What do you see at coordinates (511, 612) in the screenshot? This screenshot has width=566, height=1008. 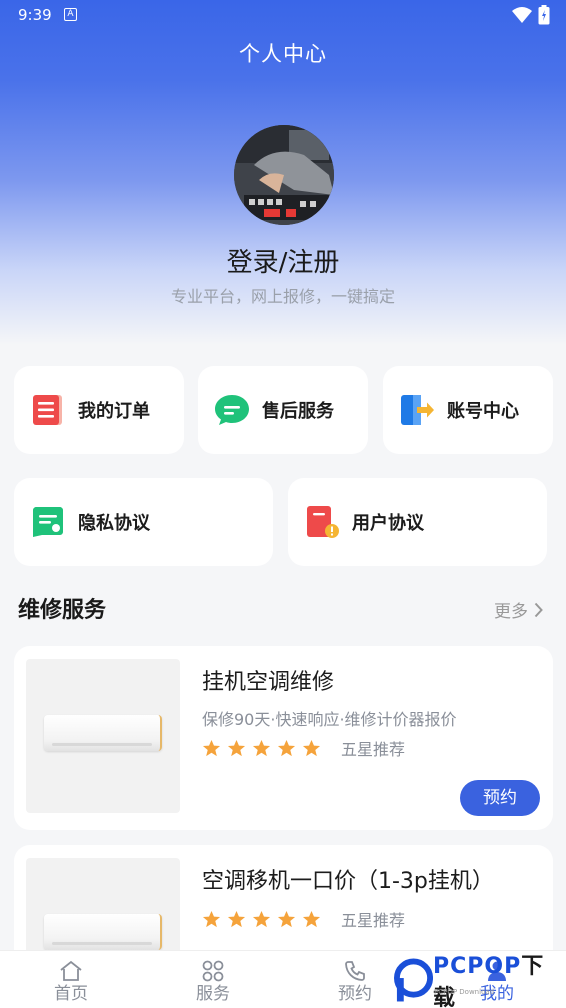 I see `more-label: 更多` at bounding box center [511, 612].